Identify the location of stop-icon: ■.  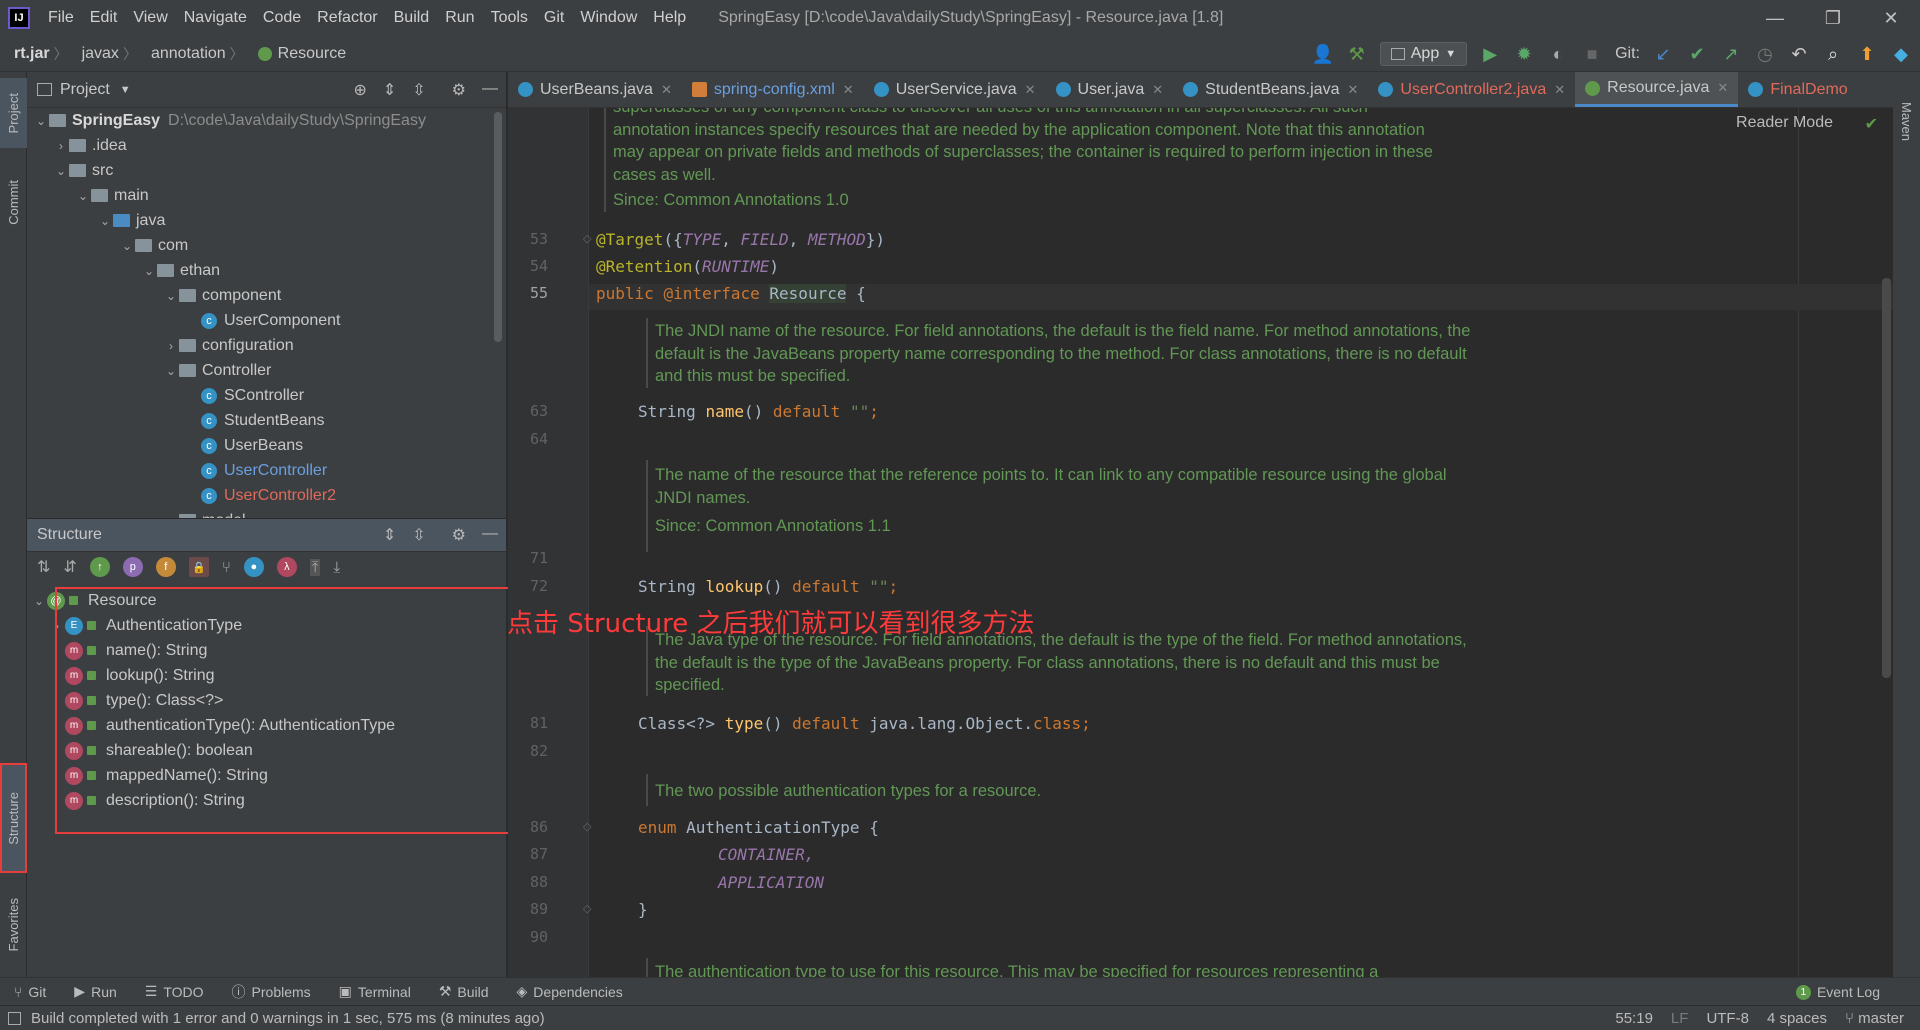
(1592, 54).